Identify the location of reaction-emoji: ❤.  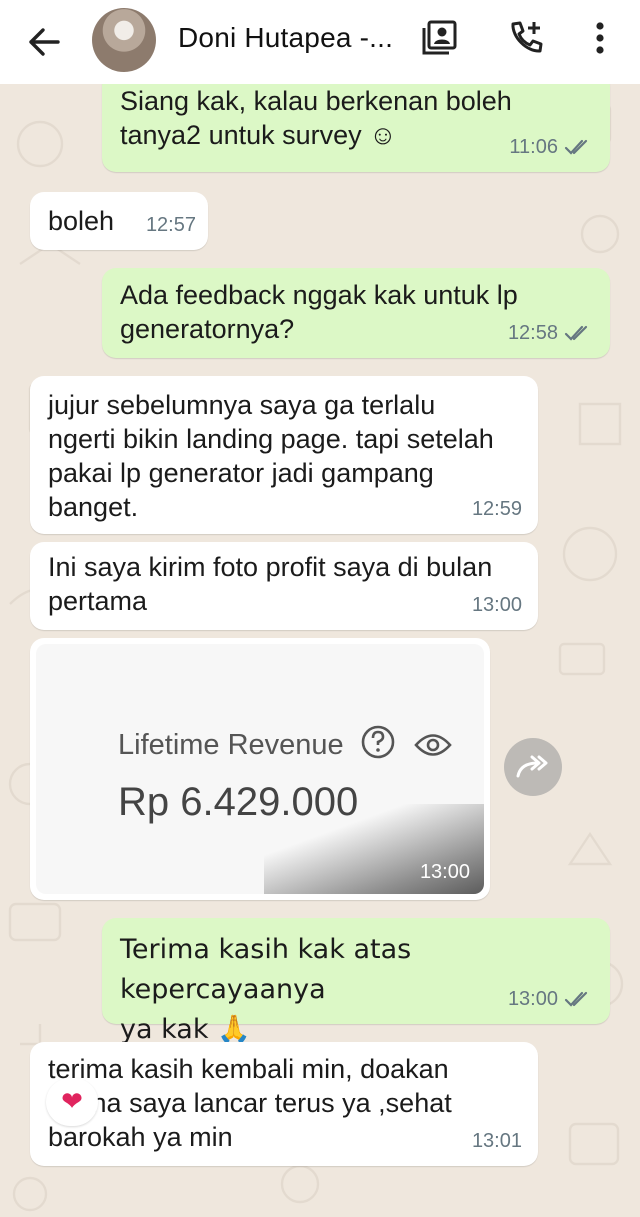
(72, 1102).